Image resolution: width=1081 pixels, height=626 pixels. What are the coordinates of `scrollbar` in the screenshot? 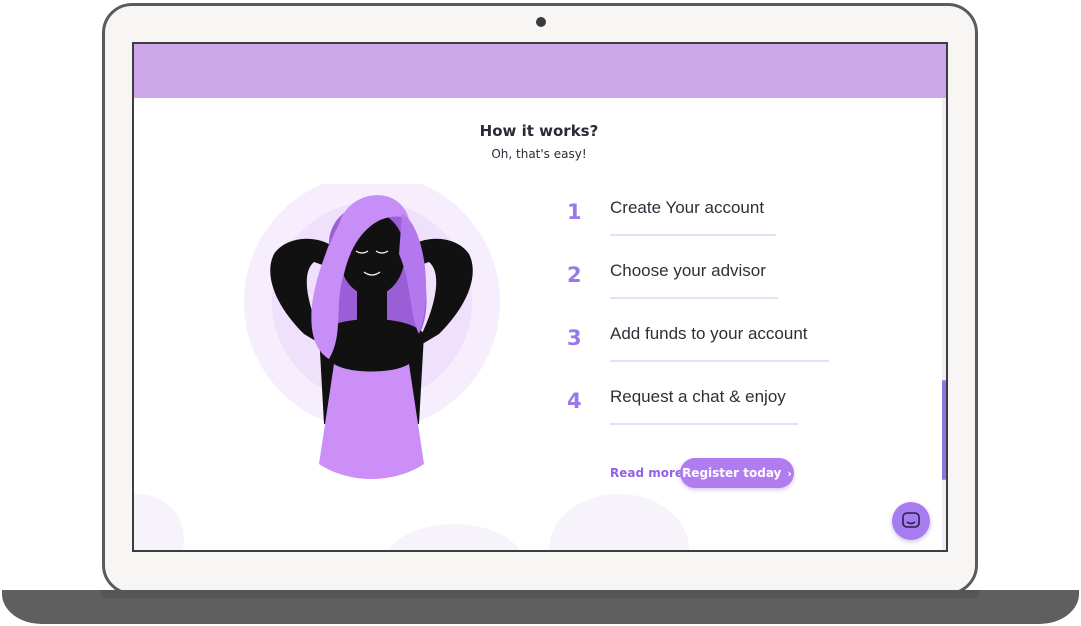 It's located at (944, 324).